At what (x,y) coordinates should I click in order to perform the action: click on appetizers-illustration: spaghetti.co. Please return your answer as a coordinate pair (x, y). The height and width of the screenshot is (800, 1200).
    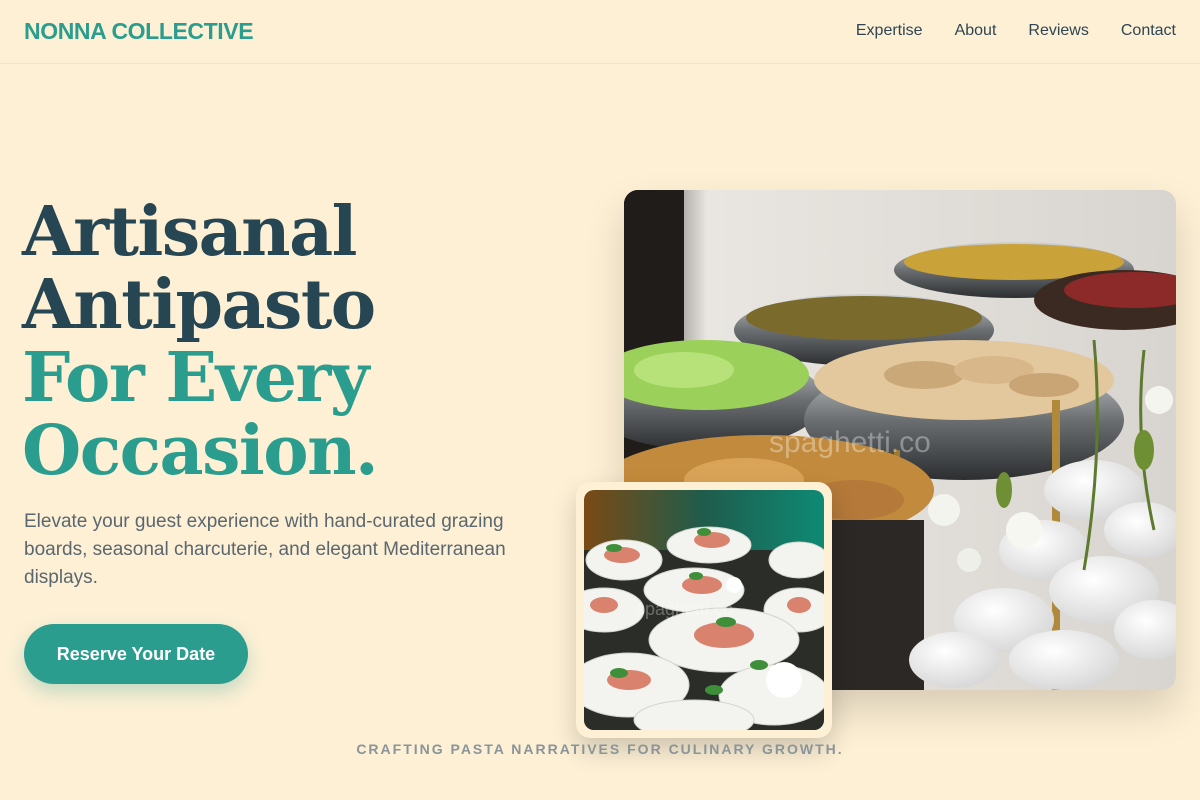
    Looking at the image, I should click on (704, 610).